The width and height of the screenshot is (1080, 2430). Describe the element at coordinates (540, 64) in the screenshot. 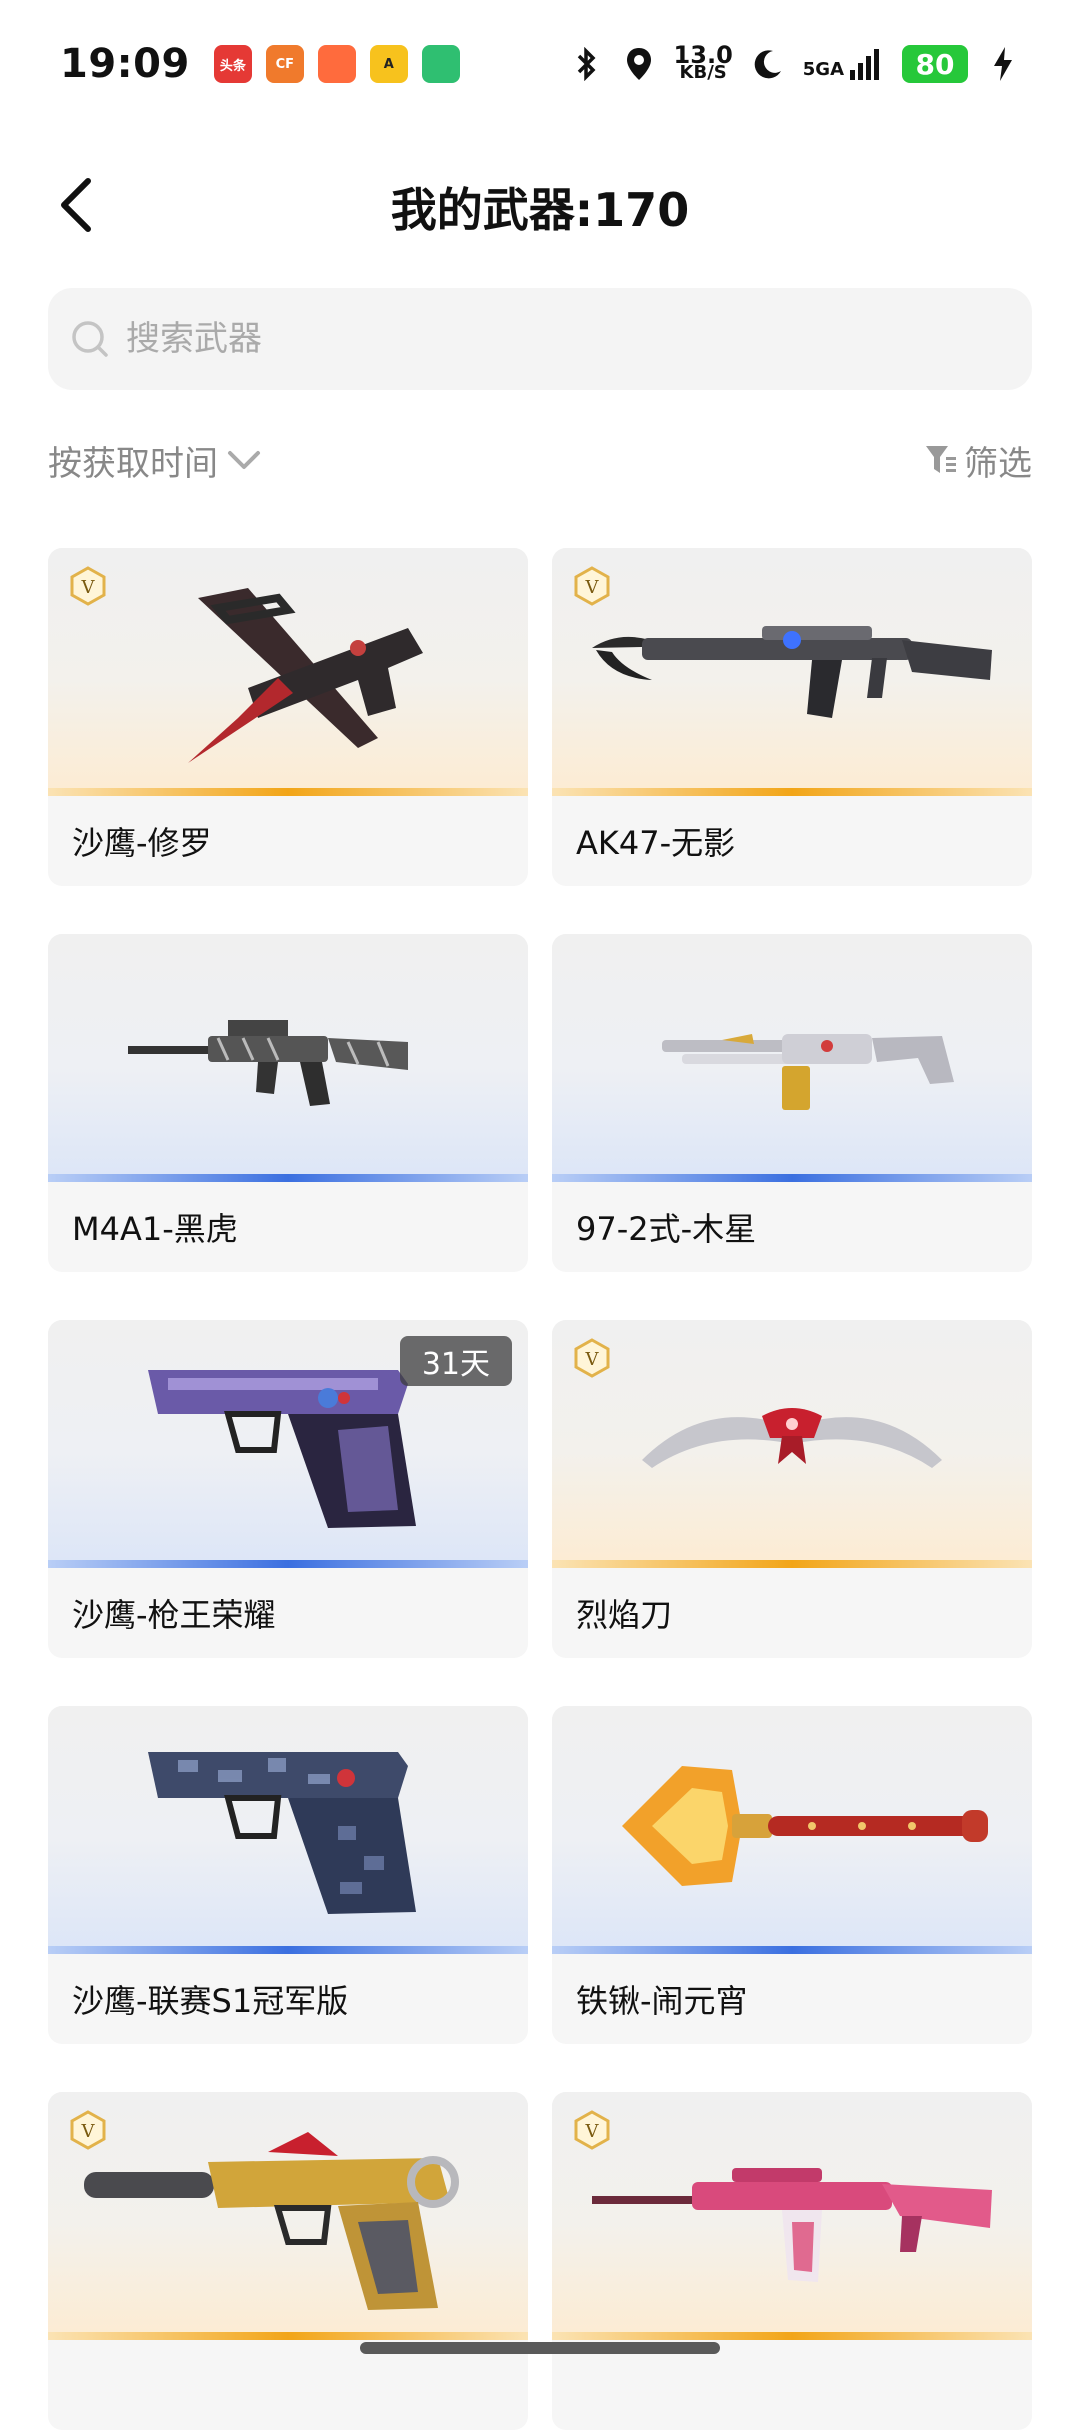

I see `status-bar: 19:09 头条 CF A 13.0 KB/S 5GA 80` at that location.